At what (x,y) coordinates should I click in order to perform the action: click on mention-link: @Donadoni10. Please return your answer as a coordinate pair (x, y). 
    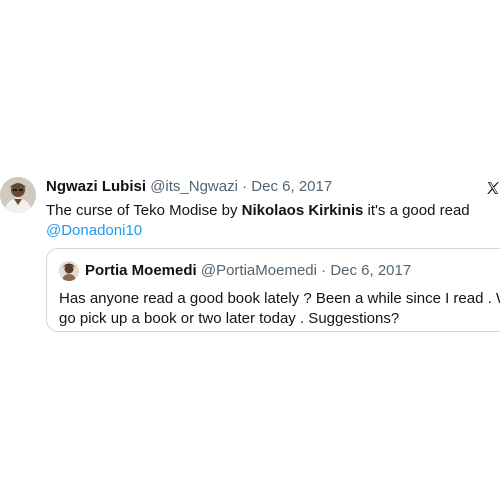
    Looking at the image, I should click on (94, 230).